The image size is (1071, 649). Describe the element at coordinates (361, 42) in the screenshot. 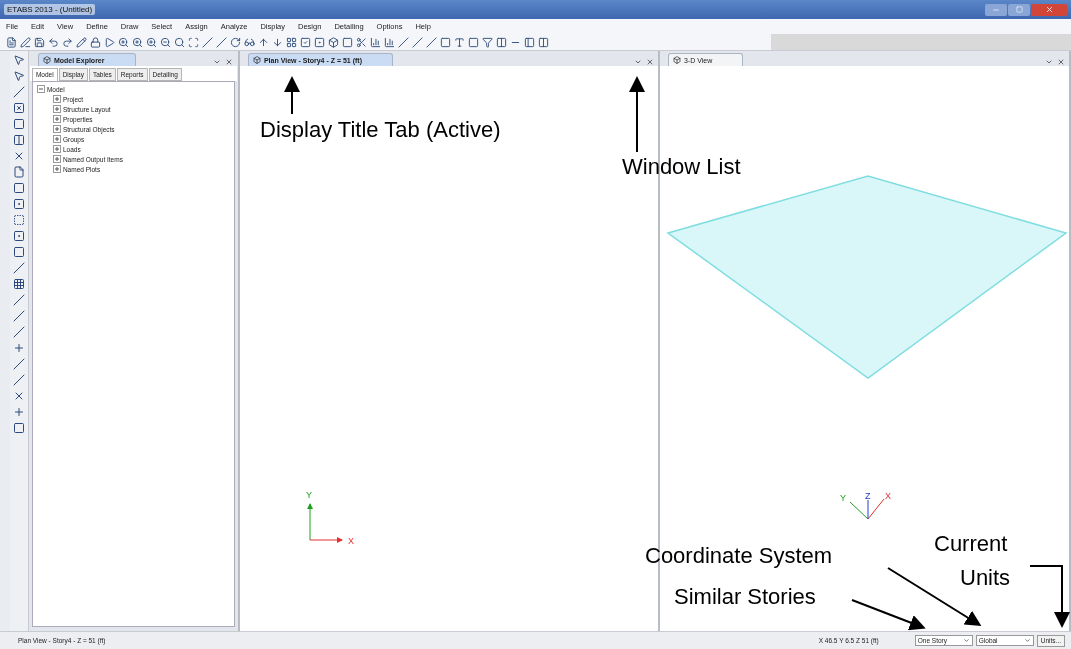

I see `scissors-icon` at that location.